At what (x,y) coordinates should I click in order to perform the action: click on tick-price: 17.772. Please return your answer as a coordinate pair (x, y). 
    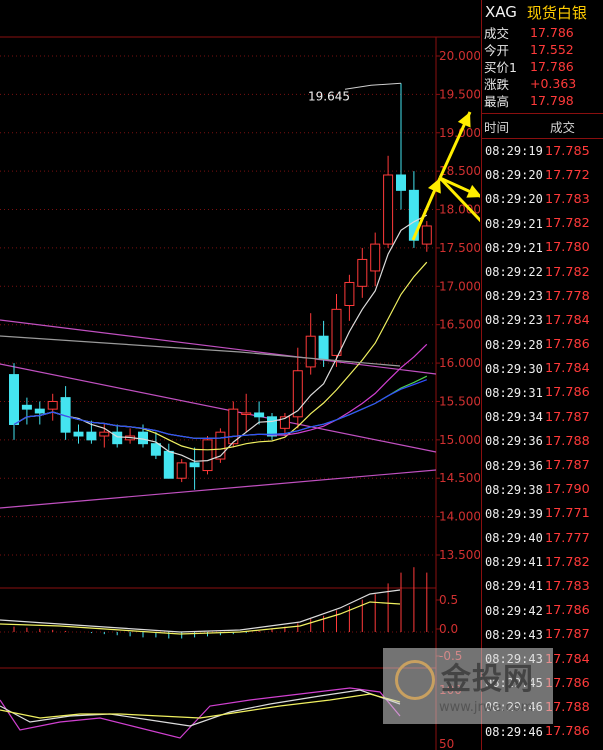
    Looking at the image, I should click on (567, 175).